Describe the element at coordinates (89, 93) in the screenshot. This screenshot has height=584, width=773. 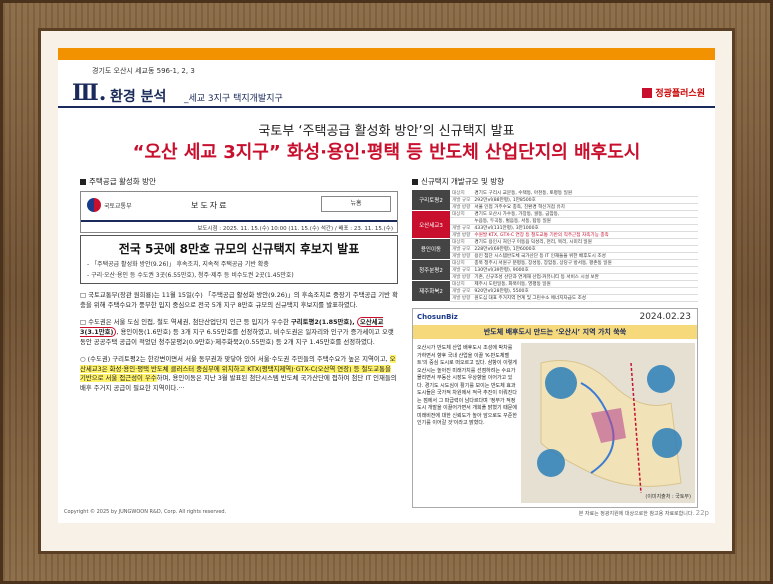
I see `section-number: Ⅲ.` at that location.